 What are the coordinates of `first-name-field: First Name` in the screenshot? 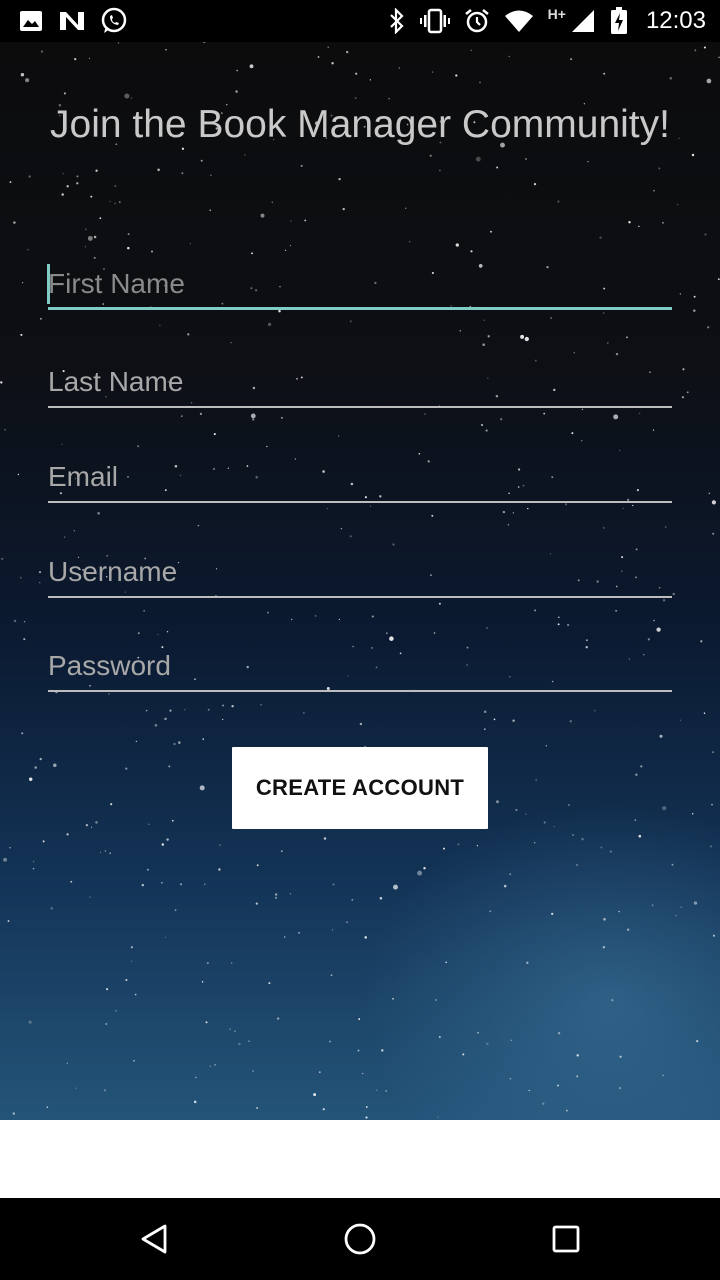 It's located at (359, 285).